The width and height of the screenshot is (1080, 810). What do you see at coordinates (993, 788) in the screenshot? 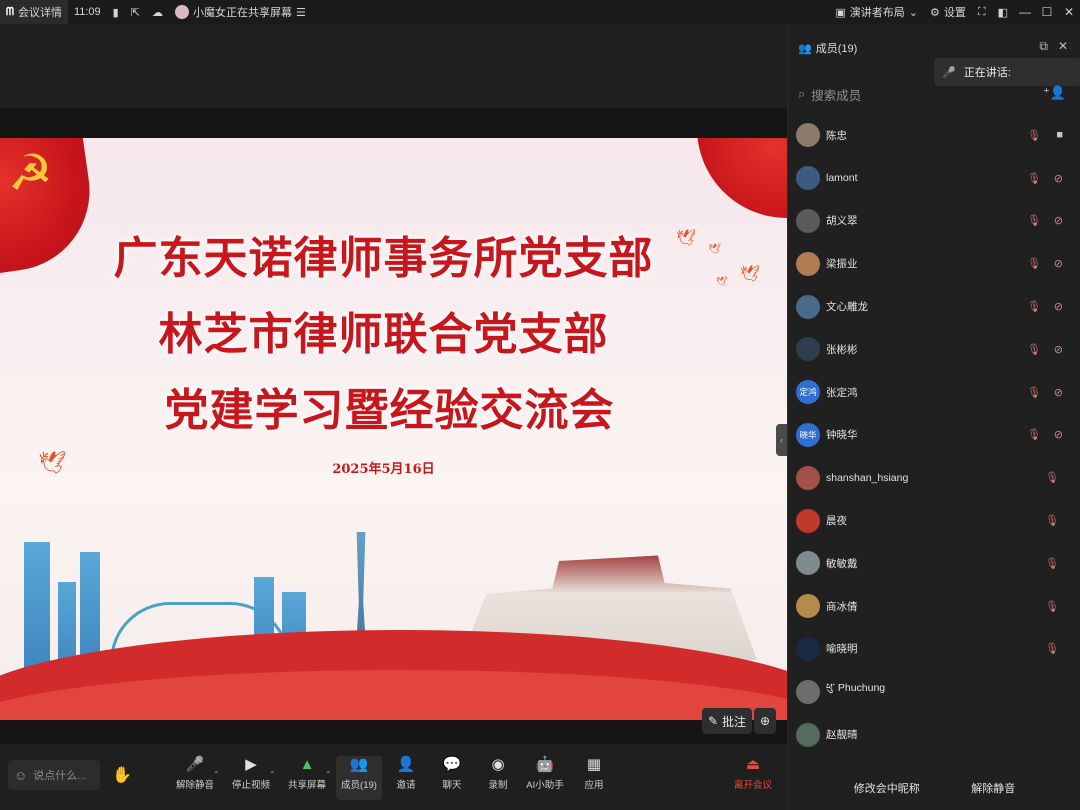
I see `unmute-self-button: 解除静音` at bounding box center [993, 788].